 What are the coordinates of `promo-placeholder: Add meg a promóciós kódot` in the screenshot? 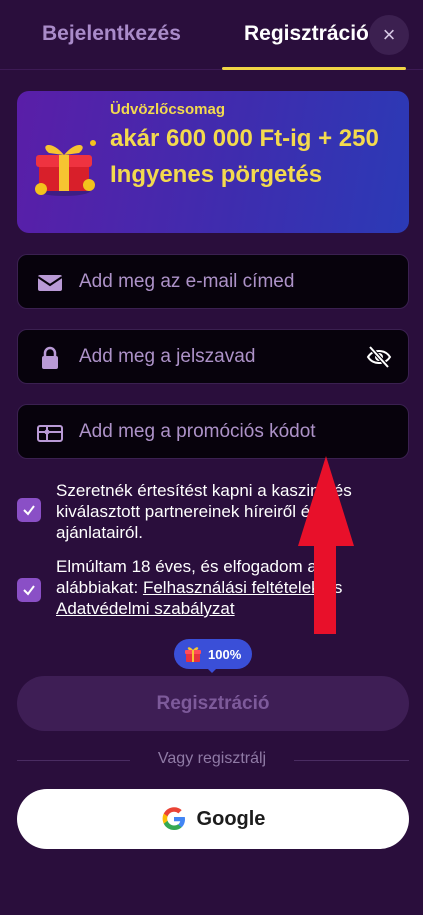 It's located at (197, 431).